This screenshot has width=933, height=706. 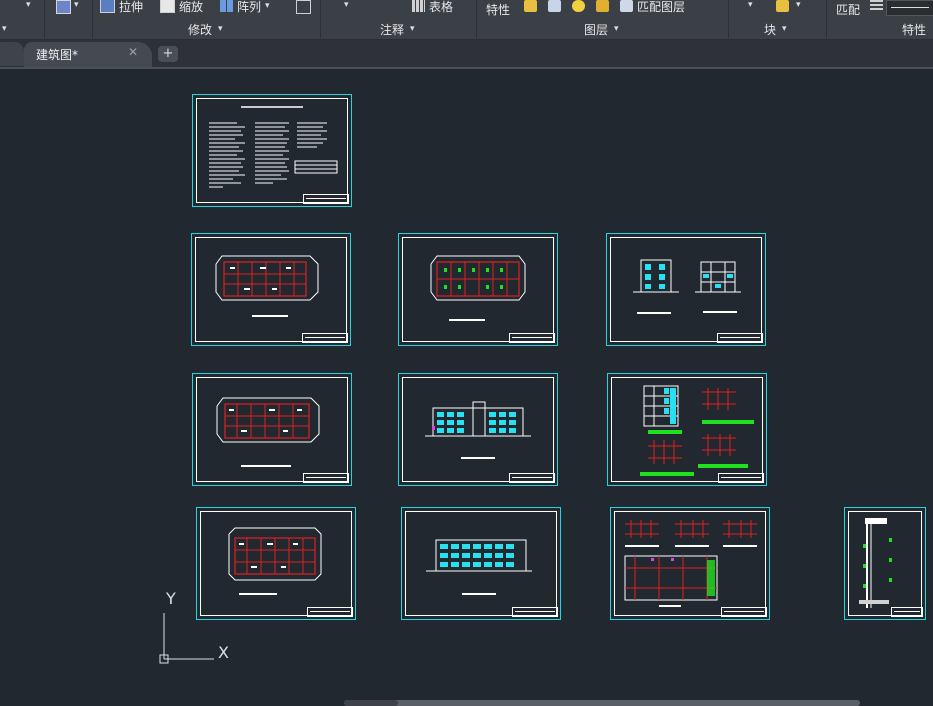 What do you see at coordinates (697, 430) in the screenshot?
I see `section-drawing` at bounding box center [697, 430].